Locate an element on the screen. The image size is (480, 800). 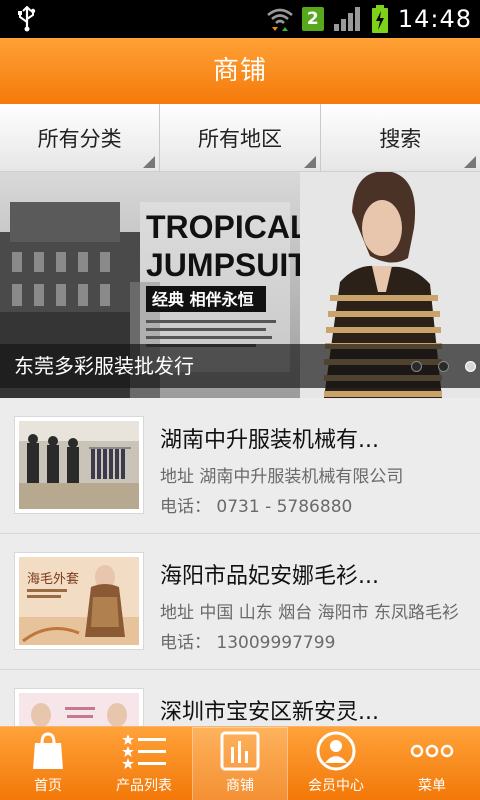
filter-bar: 所有分类 所有地区 搜索 is located at coordinates (240, 138).